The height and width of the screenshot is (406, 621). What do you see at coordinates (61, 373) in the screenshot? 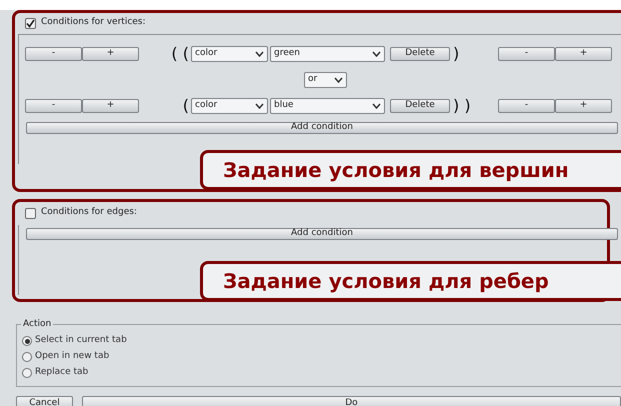
I see `radio-label: Replace tab` at bounding box center [61, 373].